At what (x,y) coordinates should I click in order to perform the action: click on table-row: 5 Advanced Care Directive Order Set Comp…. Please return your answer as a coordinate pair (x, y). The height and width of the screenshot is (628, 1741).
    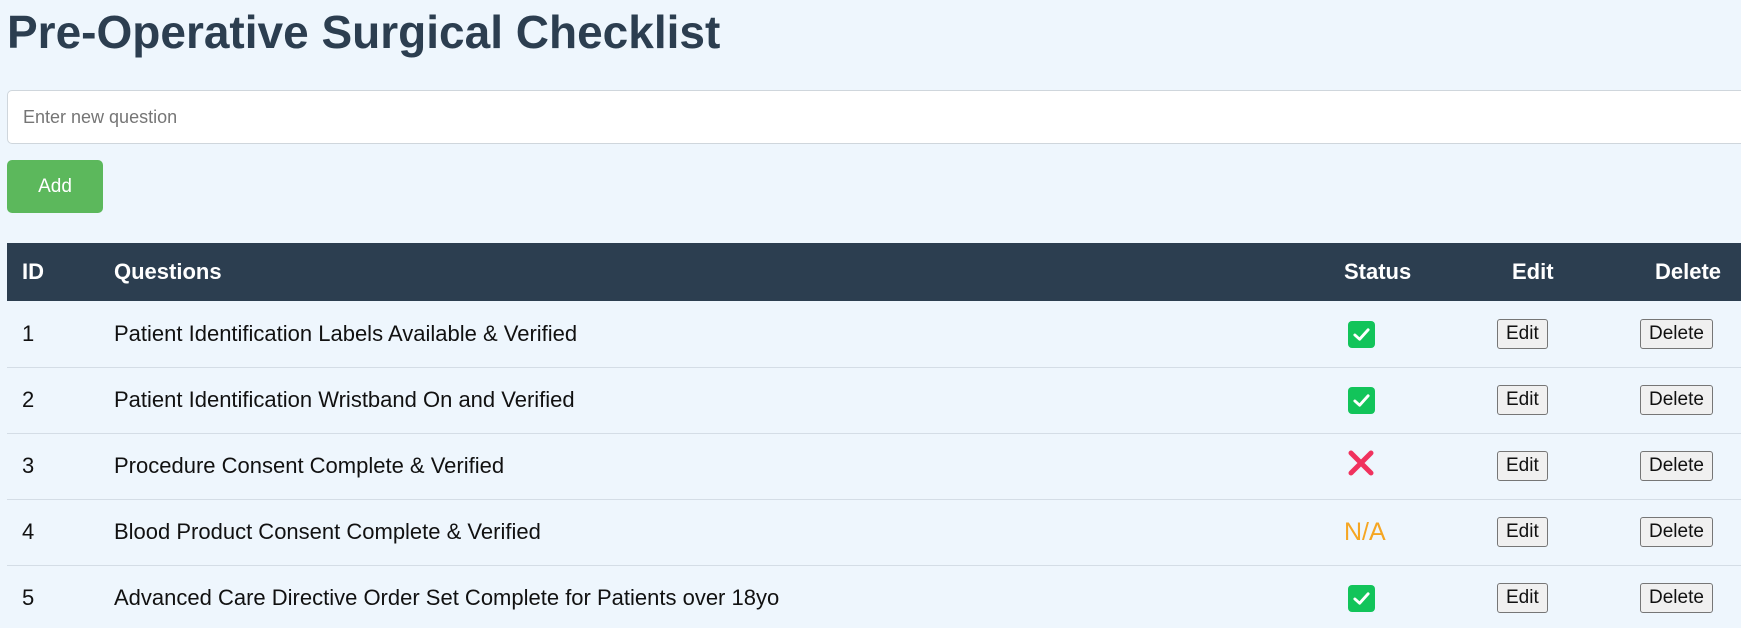
    Looking at the image, I should click on (874, 596).